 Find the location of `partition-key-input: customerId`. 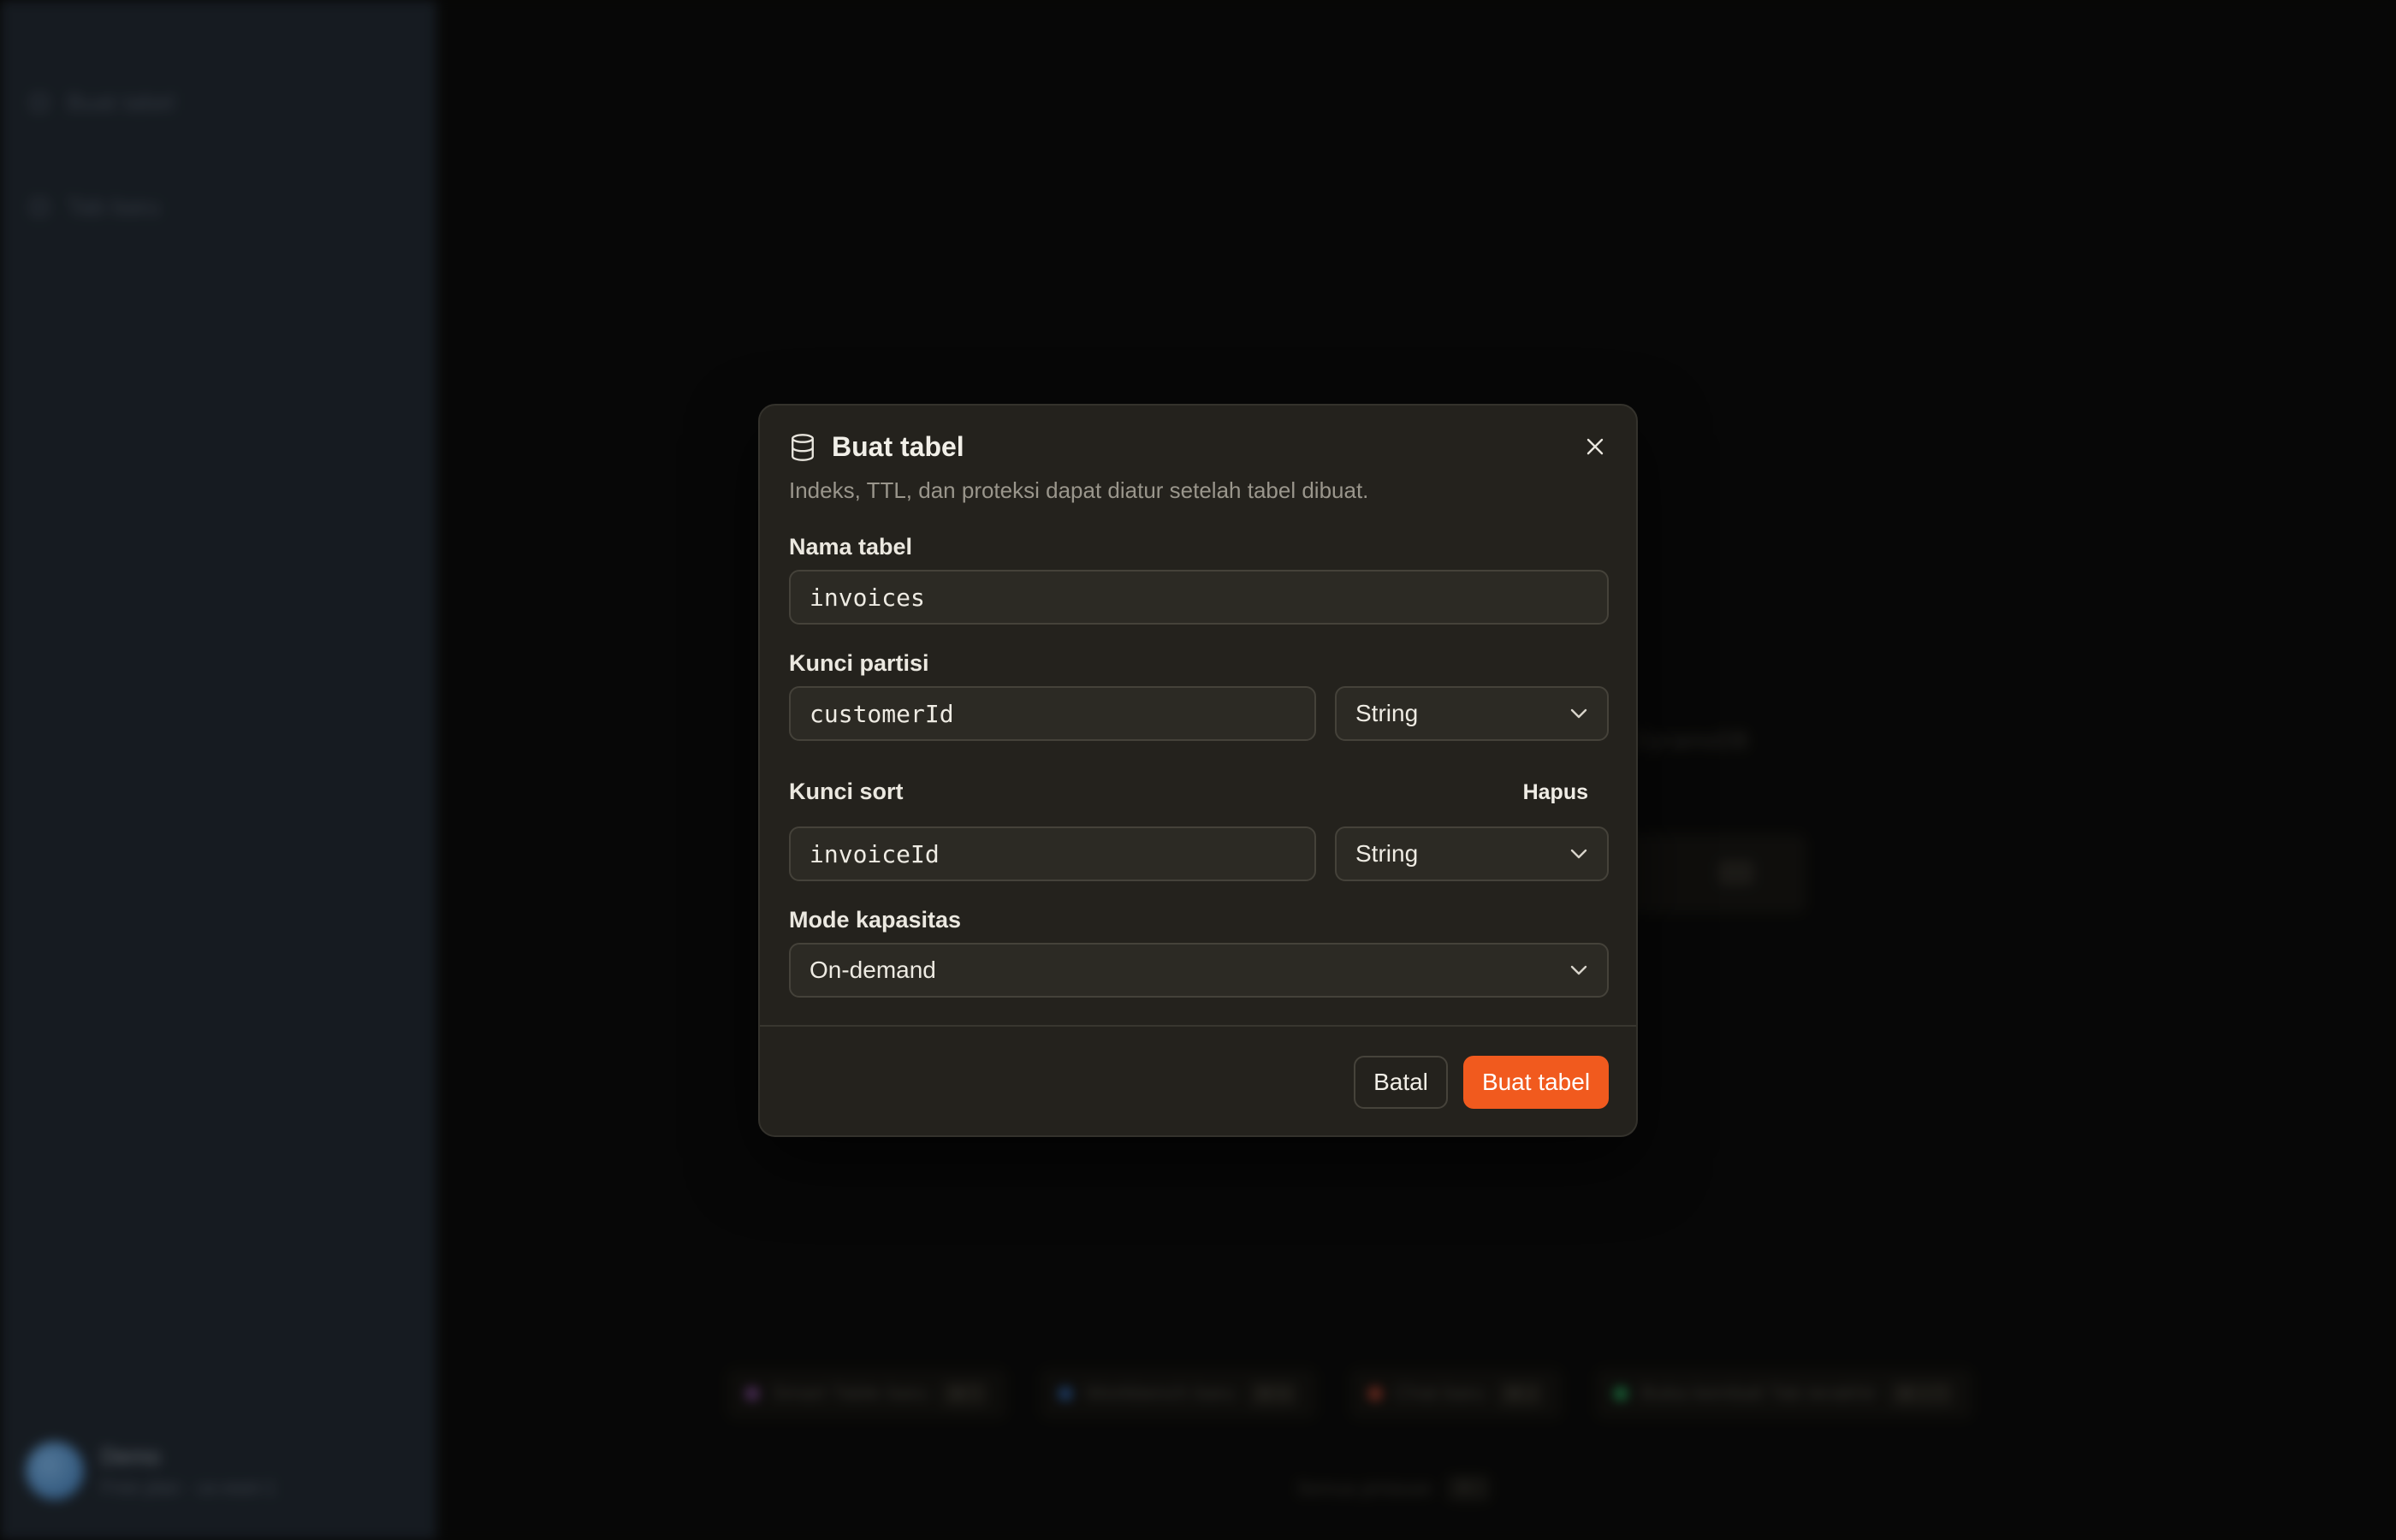

partition-key-input: customerId is located at coordinates (1052, 713).